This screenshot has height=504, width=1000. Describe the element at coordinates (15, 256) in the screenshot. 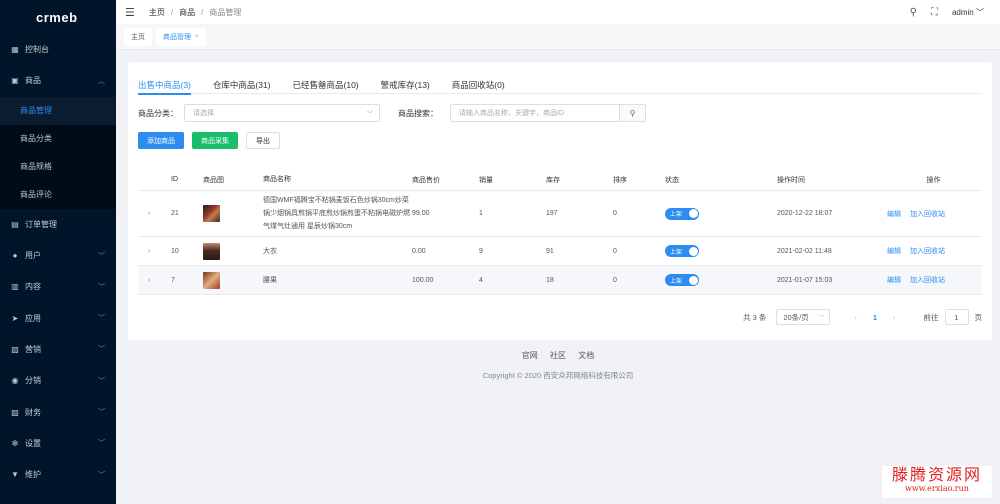

I see `user-icon: ●` at that location.